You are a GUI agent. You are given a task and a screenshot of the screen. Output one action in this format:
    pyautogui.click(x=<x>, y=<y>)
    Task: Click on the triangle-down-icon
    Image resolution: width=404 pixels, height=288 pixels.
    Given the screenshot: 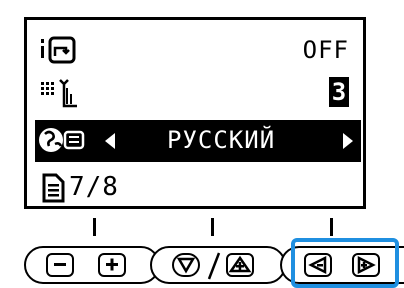 What is the action you would take?
    pyautogui.click(x=186, y=265)
    